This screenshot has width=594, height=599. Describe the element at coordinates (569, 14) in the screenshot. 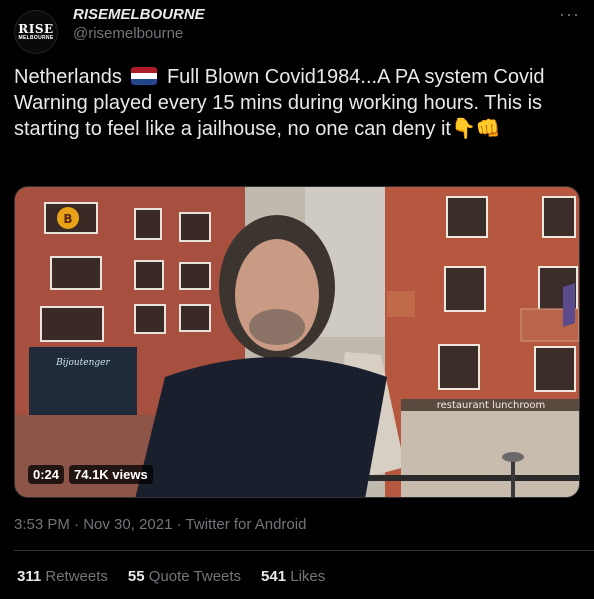

I see `more-horizontal-icon: ···` at that location.